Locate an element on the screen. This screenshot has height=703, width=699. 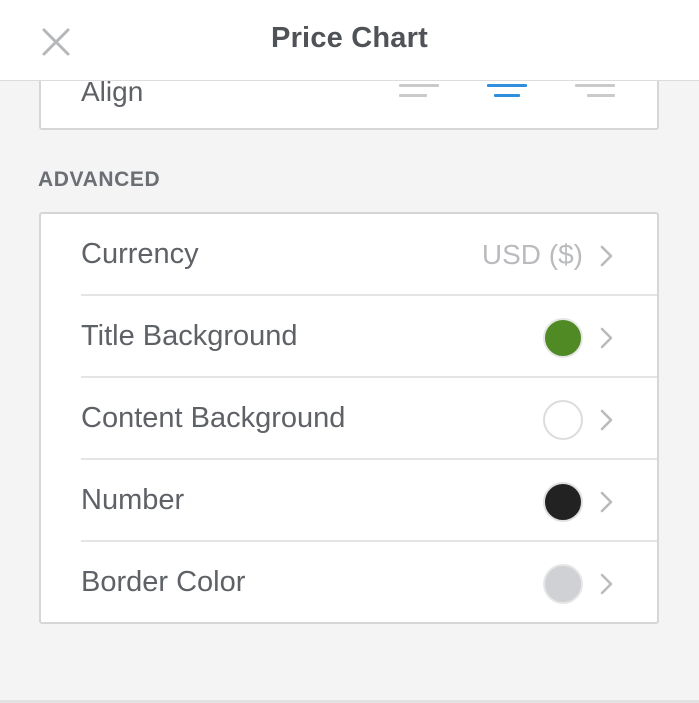
currency-value: USD ($) is located at coordinates (532, 254).